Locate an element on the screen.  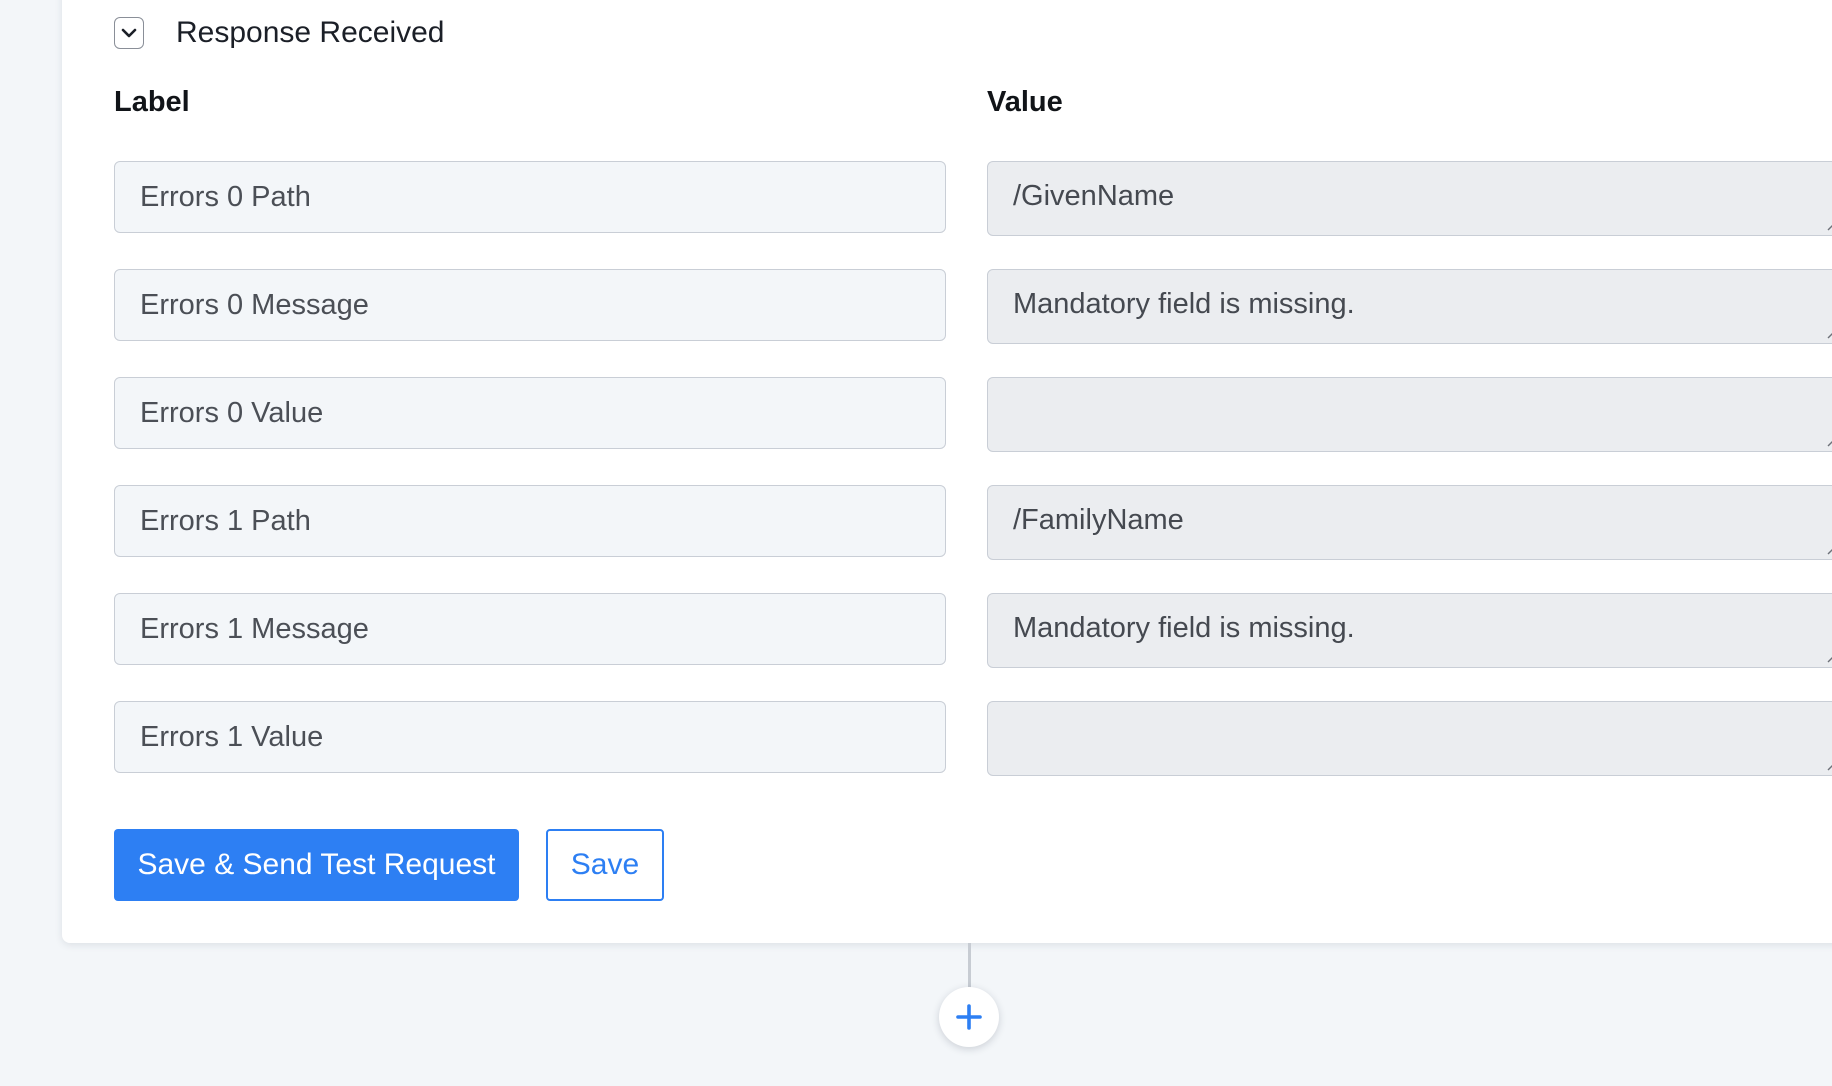
plus-icon is located at coordinates (969, 1017).